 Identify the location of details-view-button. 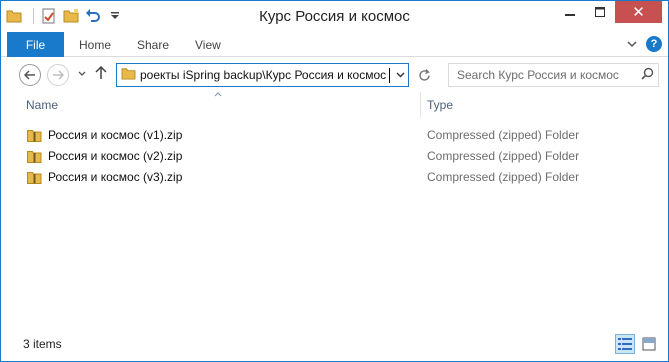
(625, 344).